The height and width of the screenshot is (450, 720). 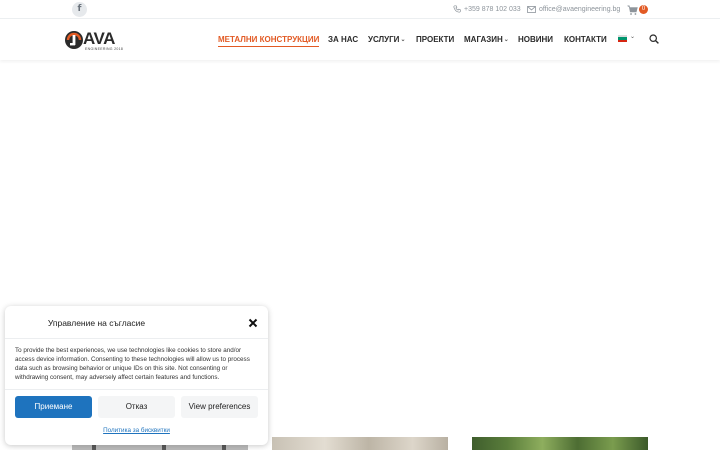 What do you see at coordinates (535, 40) in the screenshot?
I see `nav-item-news: НОВИНИ` at bounding box center [535, 40].